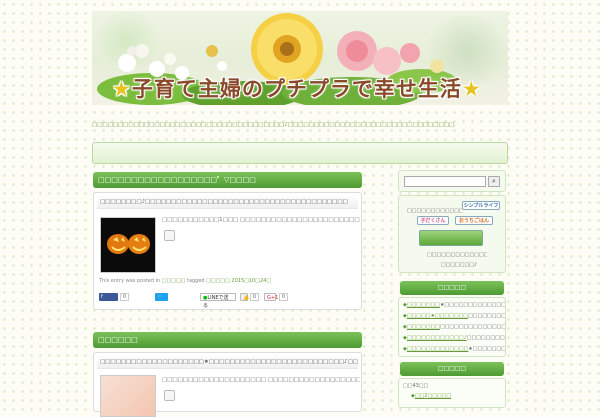  I want to click on list-item: ◆□□□□□□□★□□□□□□□□□□□□□□□□, so click(454, 305).